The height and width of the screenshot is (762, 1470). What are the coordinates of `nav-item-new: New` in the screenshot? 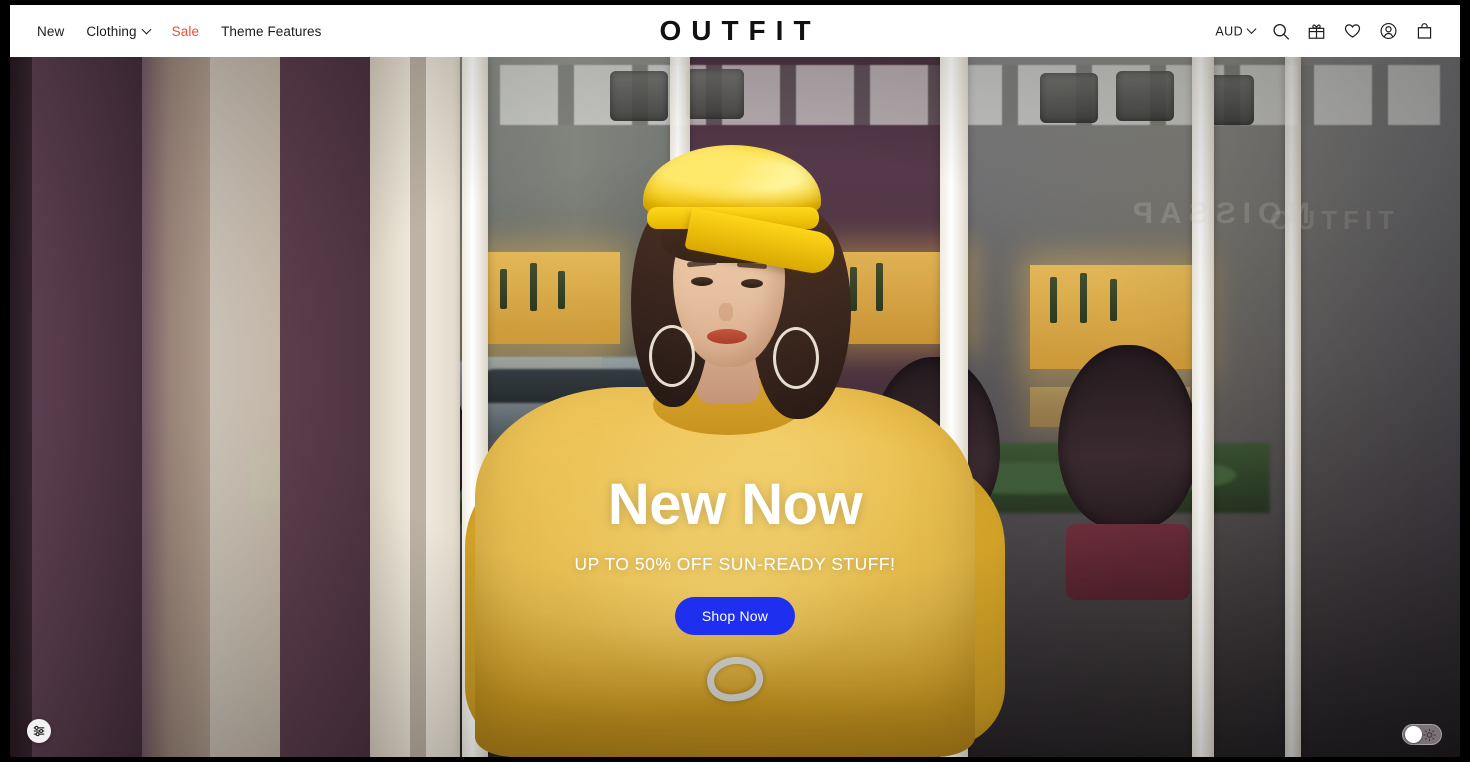 It's located at (50, 31).